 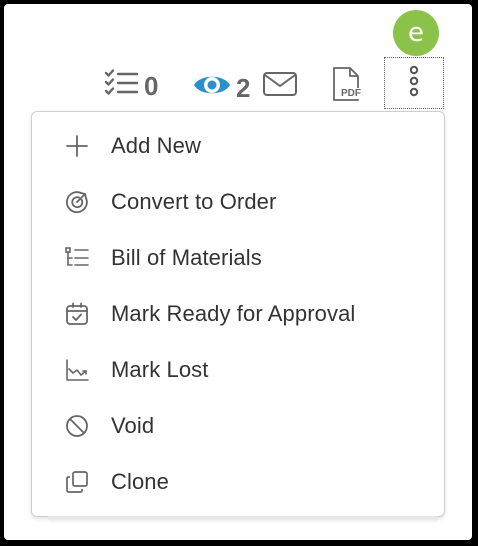 I want to click on watchers-button: 2, so click(x=221, y=87).